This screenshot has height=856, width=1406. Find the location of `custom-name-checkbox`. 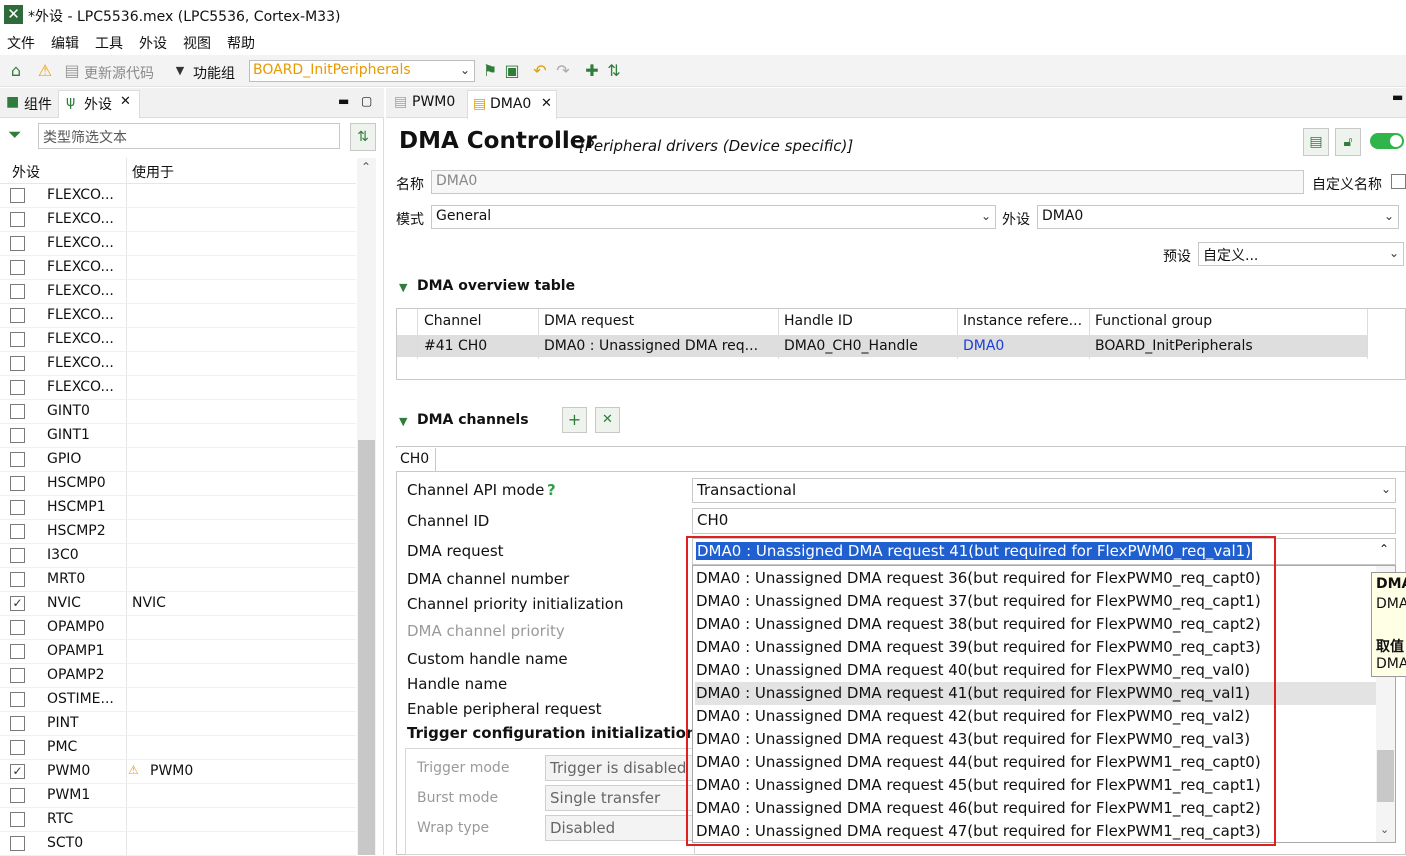

custom-name-checkbox is located at coordinates (1398, 181).